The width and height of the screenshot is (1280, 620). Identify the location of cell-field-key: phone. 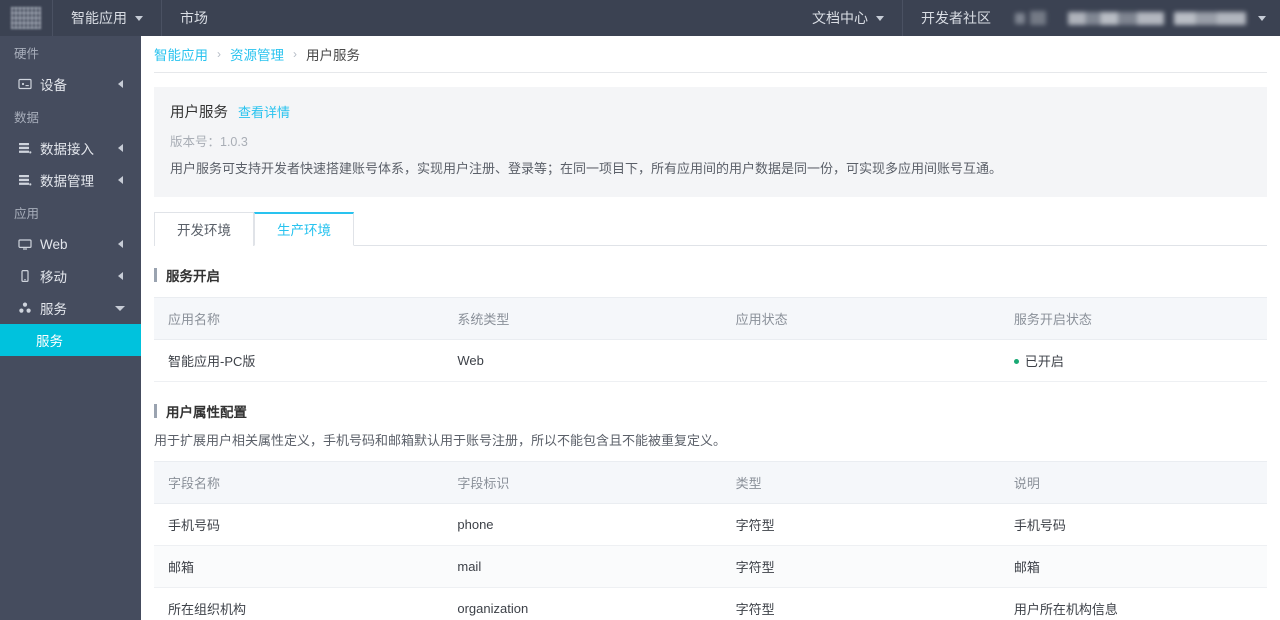
(582, 524).